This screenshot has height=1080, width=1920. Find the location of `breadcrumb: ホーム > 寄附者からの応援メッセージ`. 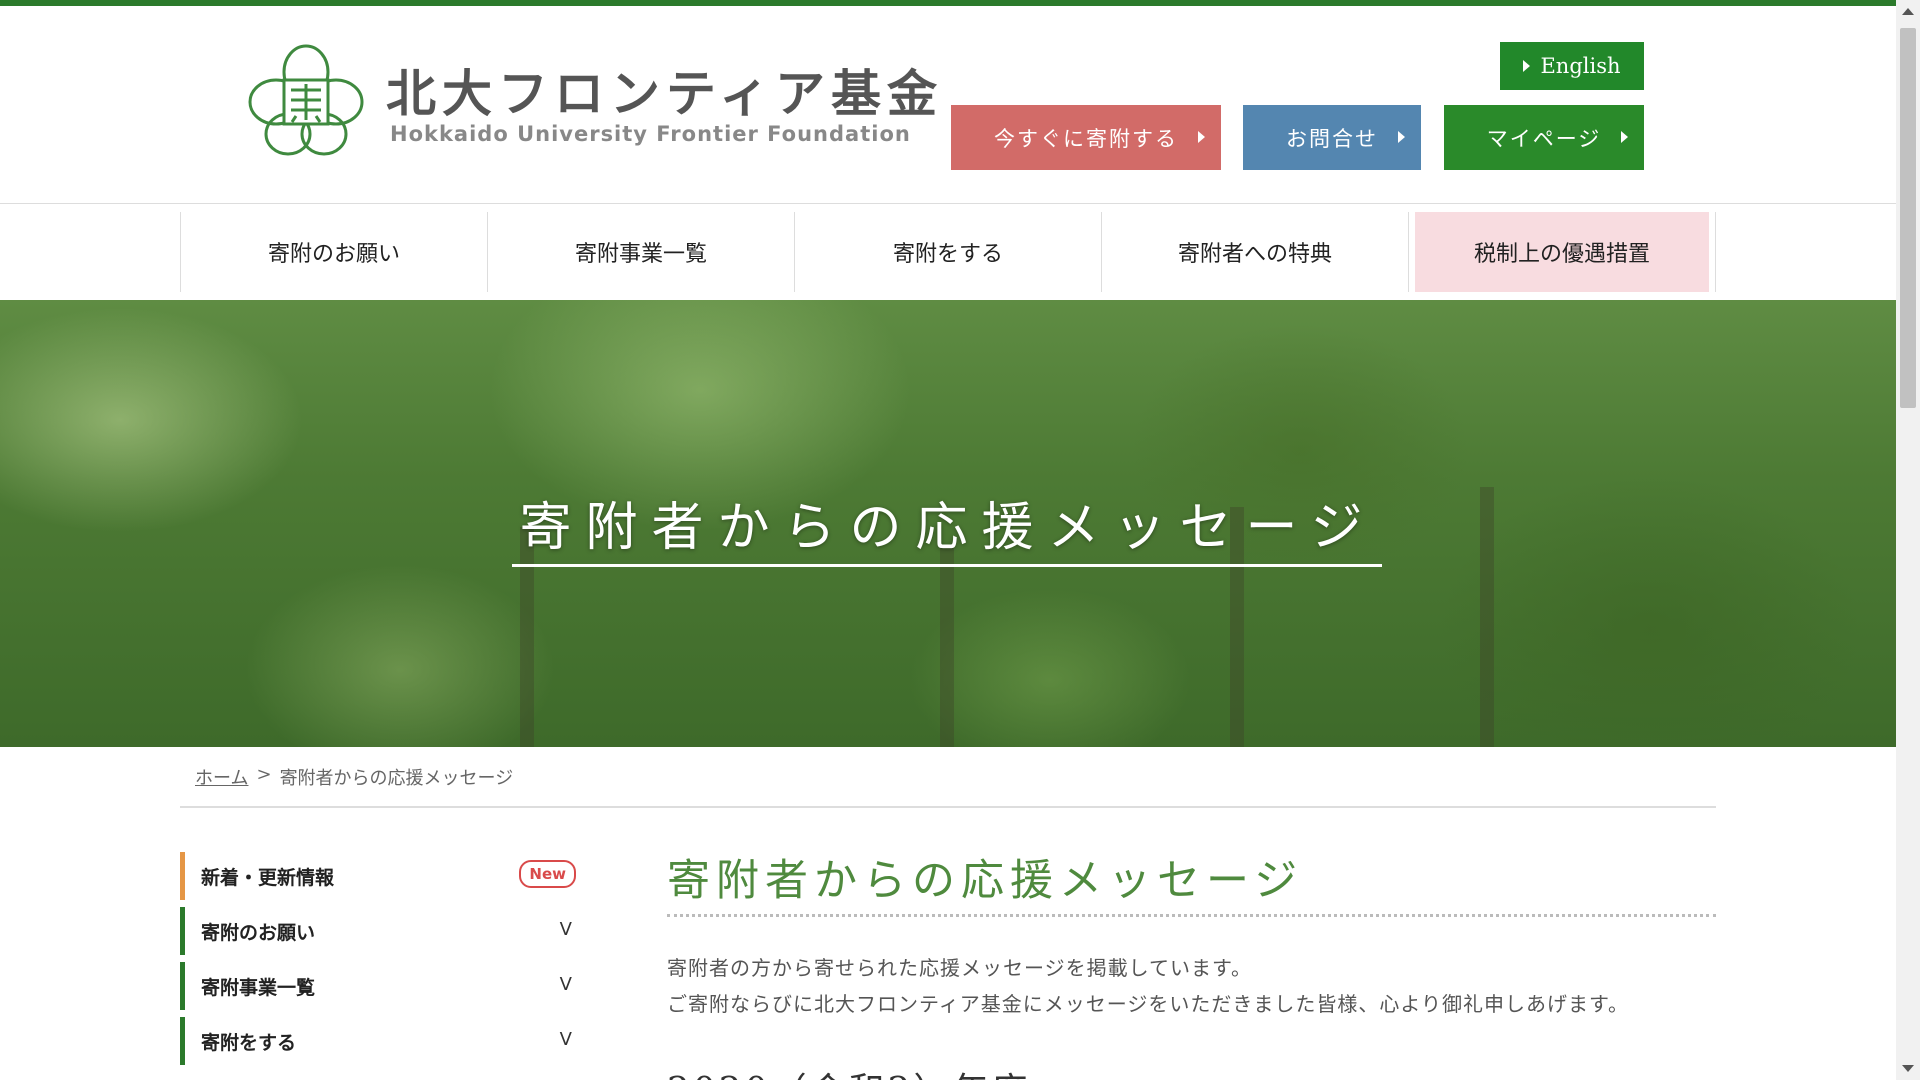

breadcrumb: ホーム > 寄附者からの応援メッセージ is located at coordinates (354, 777).